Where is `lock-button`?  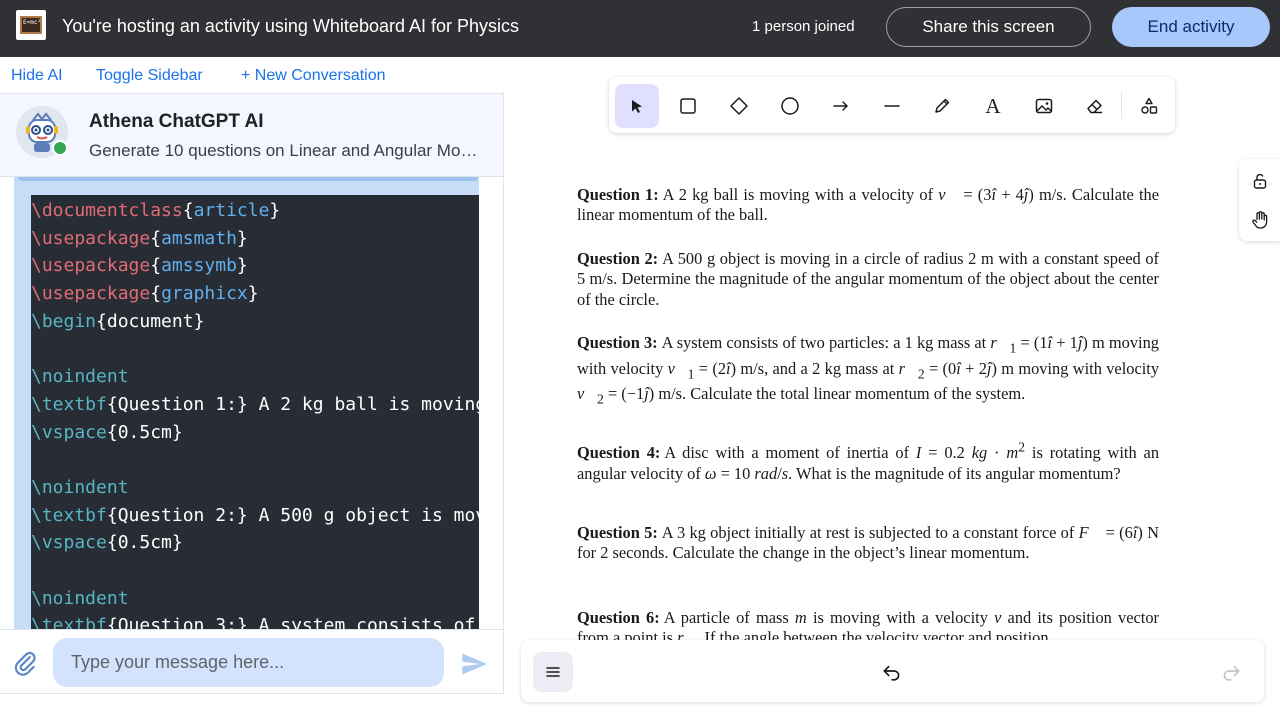 lock-button is located at coordinates (1260, 181).